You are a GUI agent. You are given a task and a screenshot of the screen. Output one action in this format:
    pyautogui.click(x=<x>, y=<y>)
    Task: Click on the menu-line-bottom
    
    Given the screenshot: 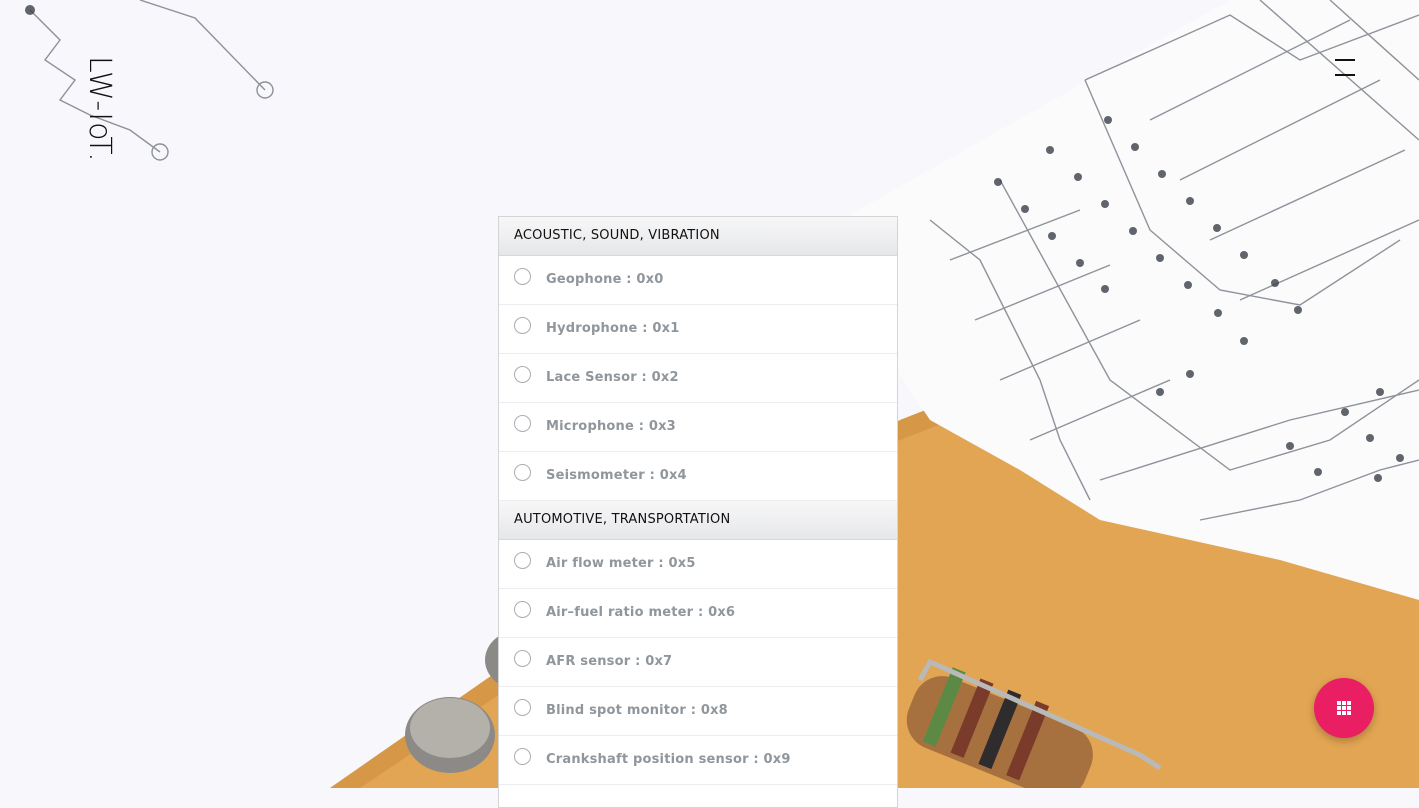 What is the action you would take?
    pyautogui.click(x=1345, y=75)
    